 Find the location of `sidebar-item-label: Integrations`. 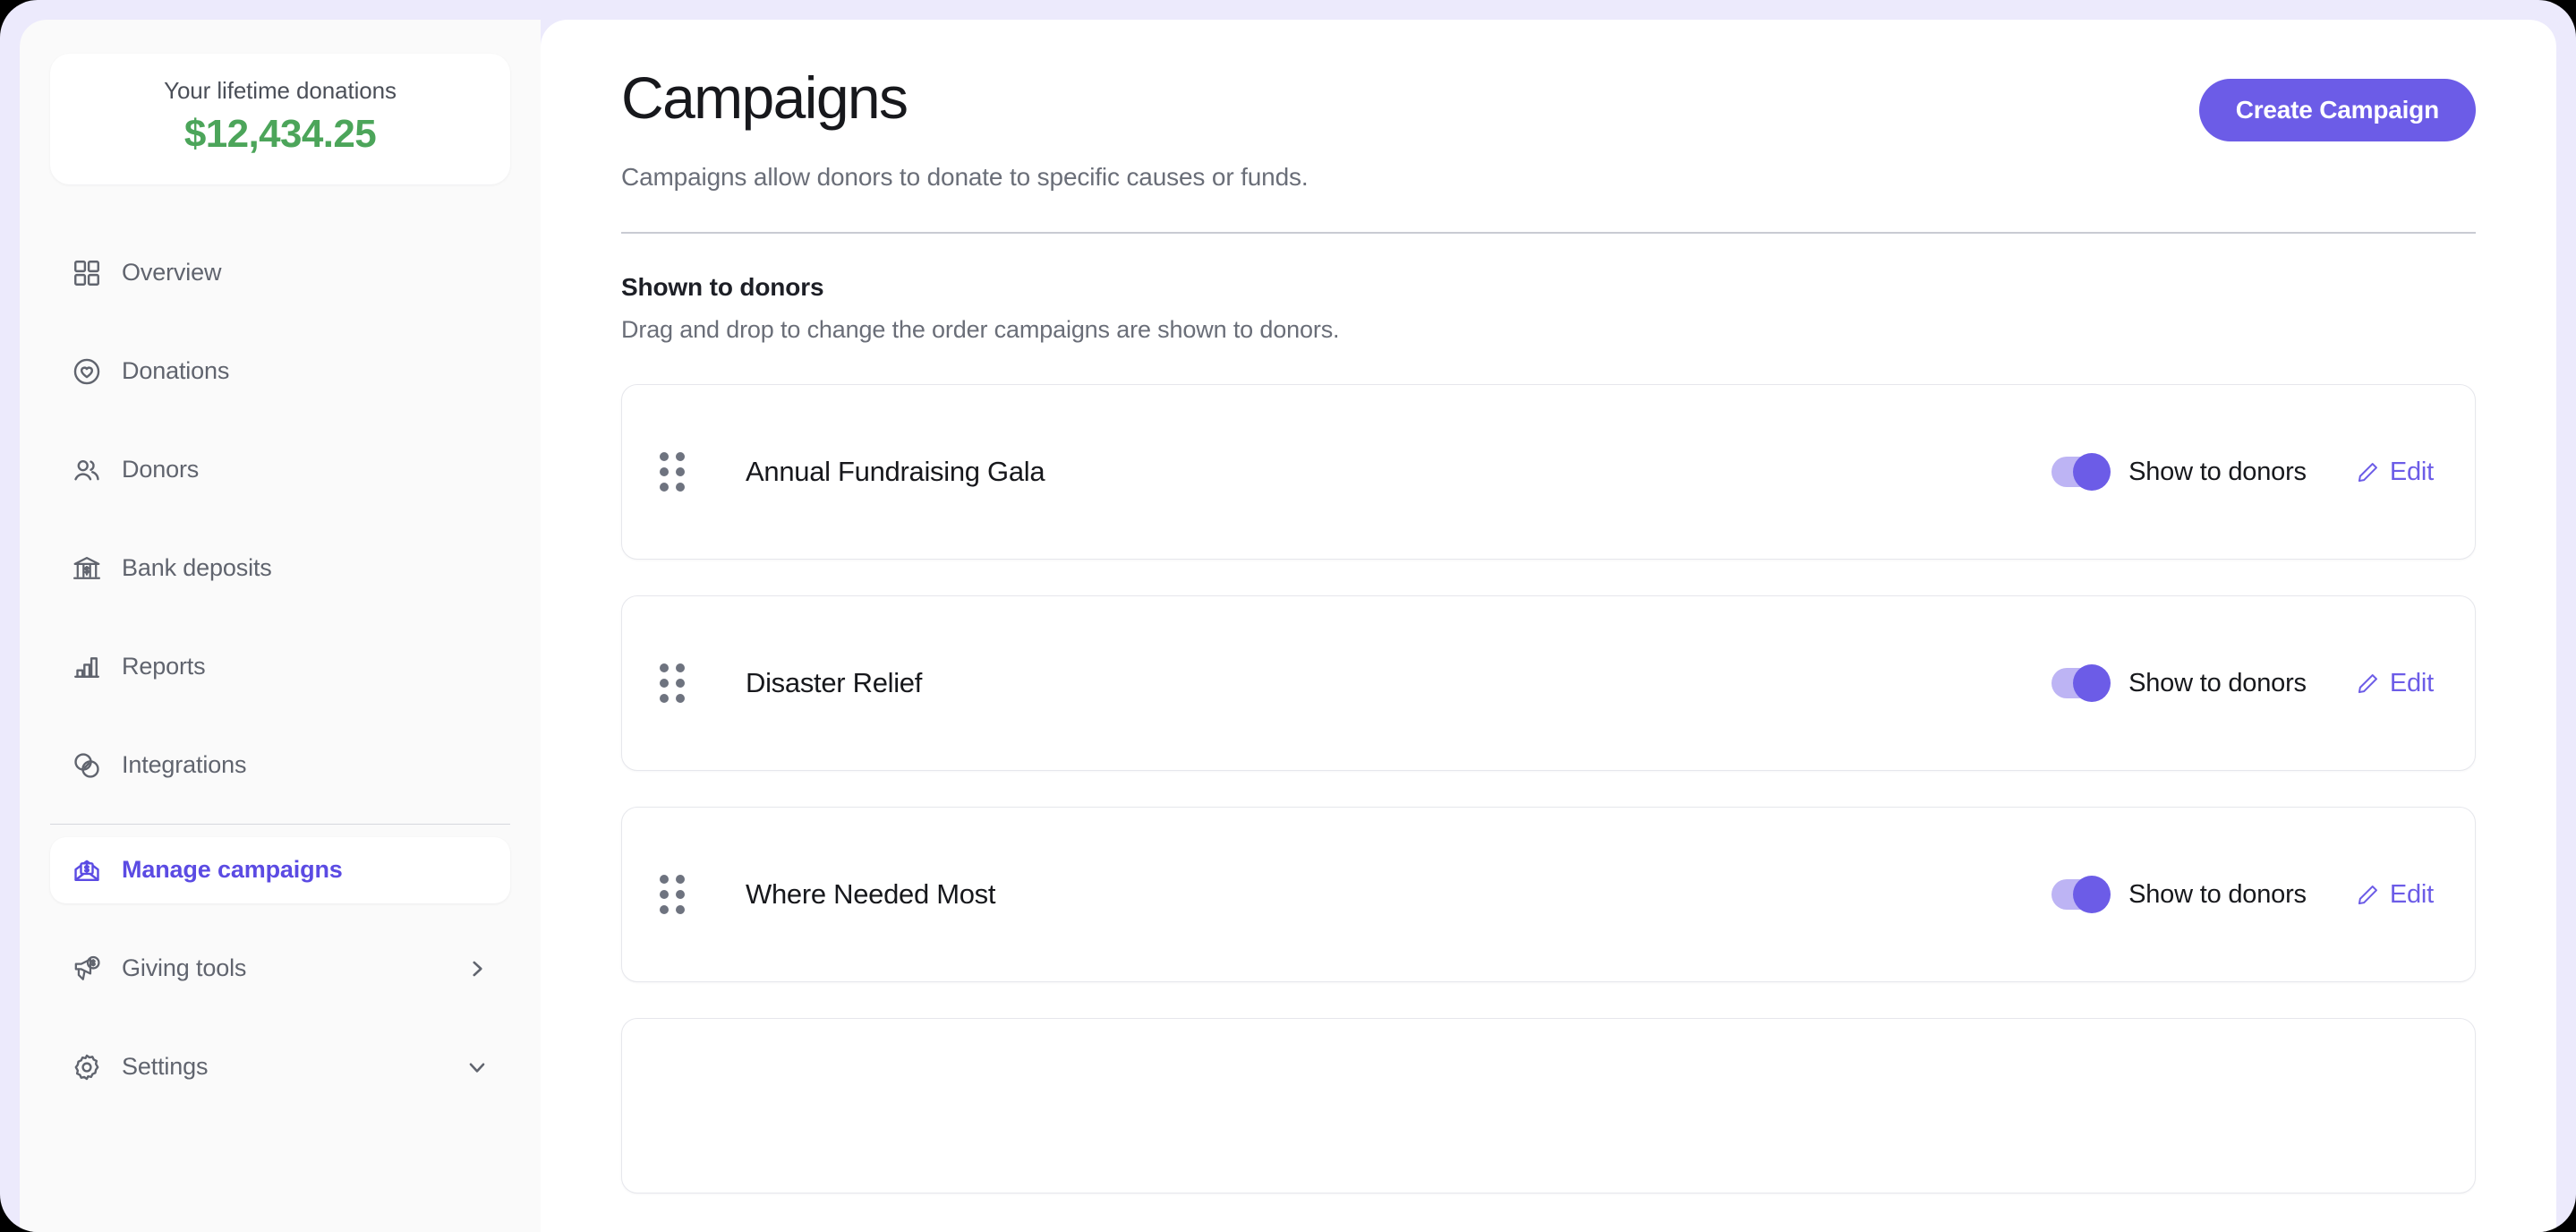

sidebar-item-label: Integrations is located at coordinates (184, 765).